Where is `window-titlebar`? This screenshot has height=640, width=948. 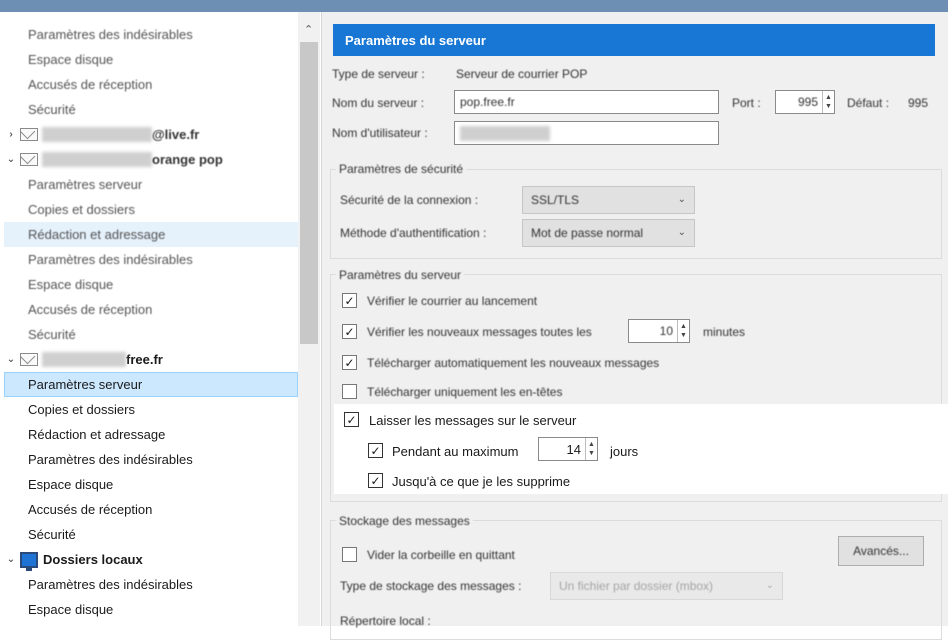 window-titlebar is located at coordinates (474, 6).